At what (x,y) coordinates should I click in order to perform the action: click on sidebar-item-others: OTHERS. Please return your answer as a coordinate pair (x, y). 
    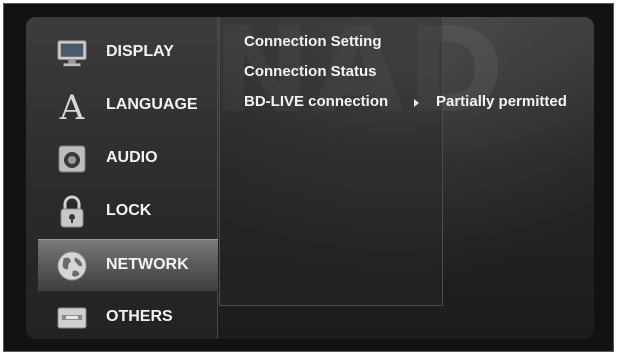
    Looking at the image, I should click on (122, 315).